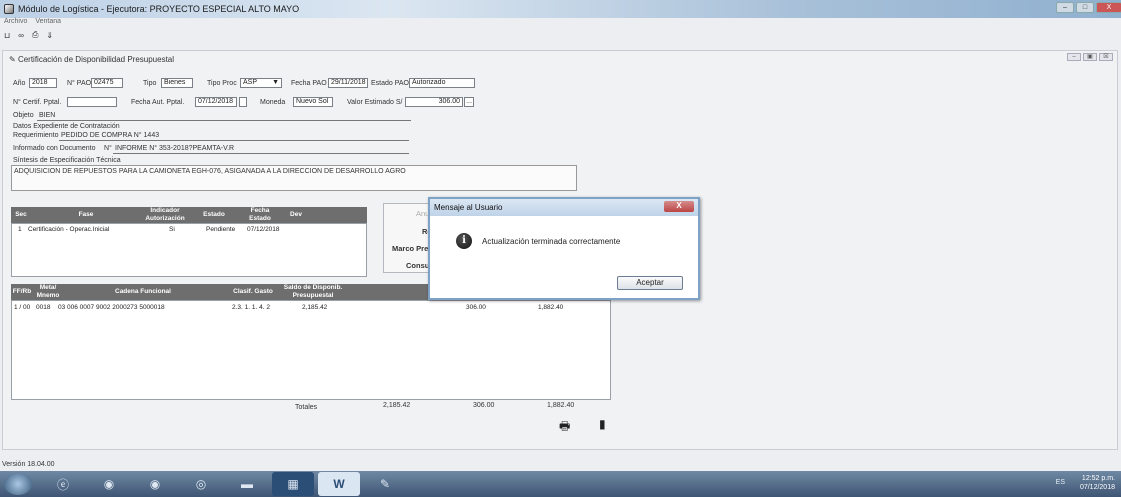  Describe the element at coordinates (36, 135) in the screenshot. I see `requerimiento-label: Requerimiento` at that location.